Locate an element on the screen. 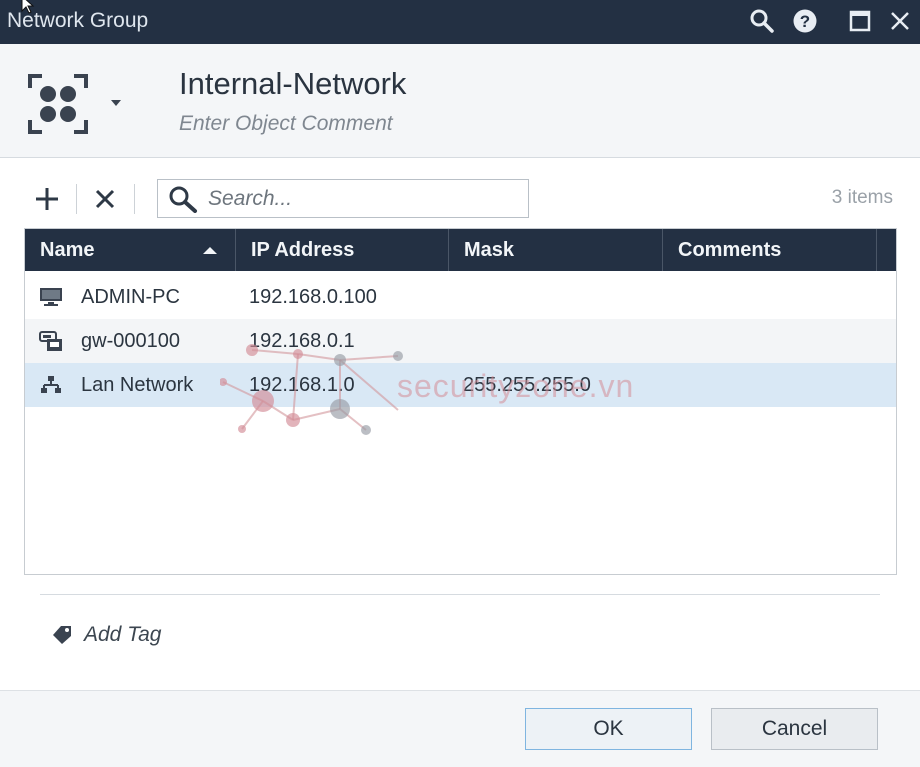 The height and width of the screenshot is (767, 920). search-window-button is located at coordinates (762, 21).